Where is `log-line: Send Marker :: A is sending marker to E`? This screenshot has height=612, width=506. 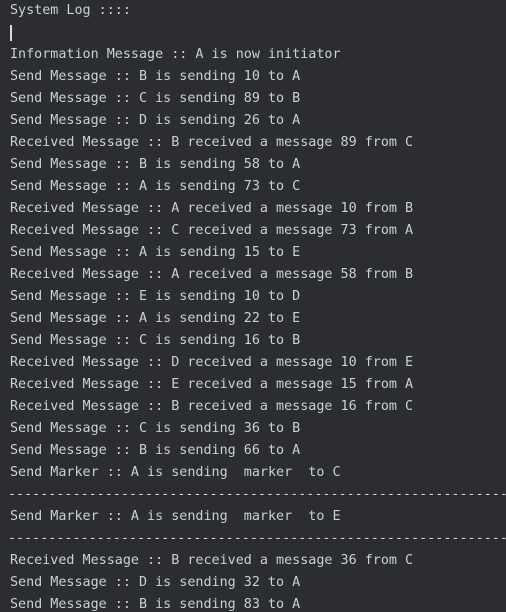 log-line: Send Marker :: A is sending marker to E is located at coordinates (175, 516).